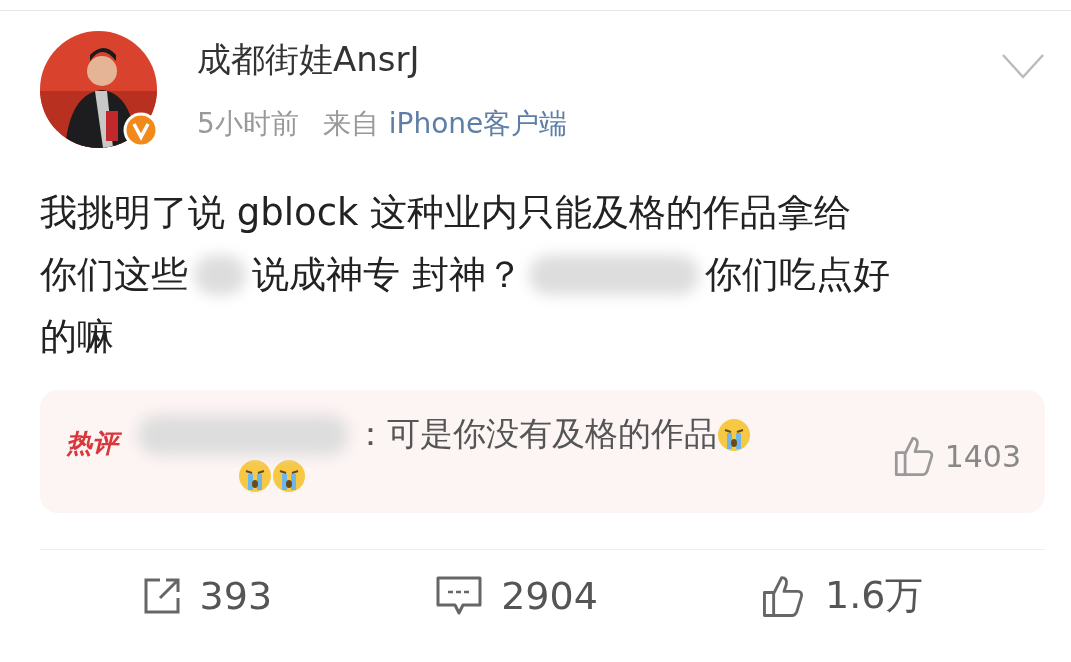 This screenshot has height=662, width=1071. I want to click on chevron-down-icon, so click(1023, 67).